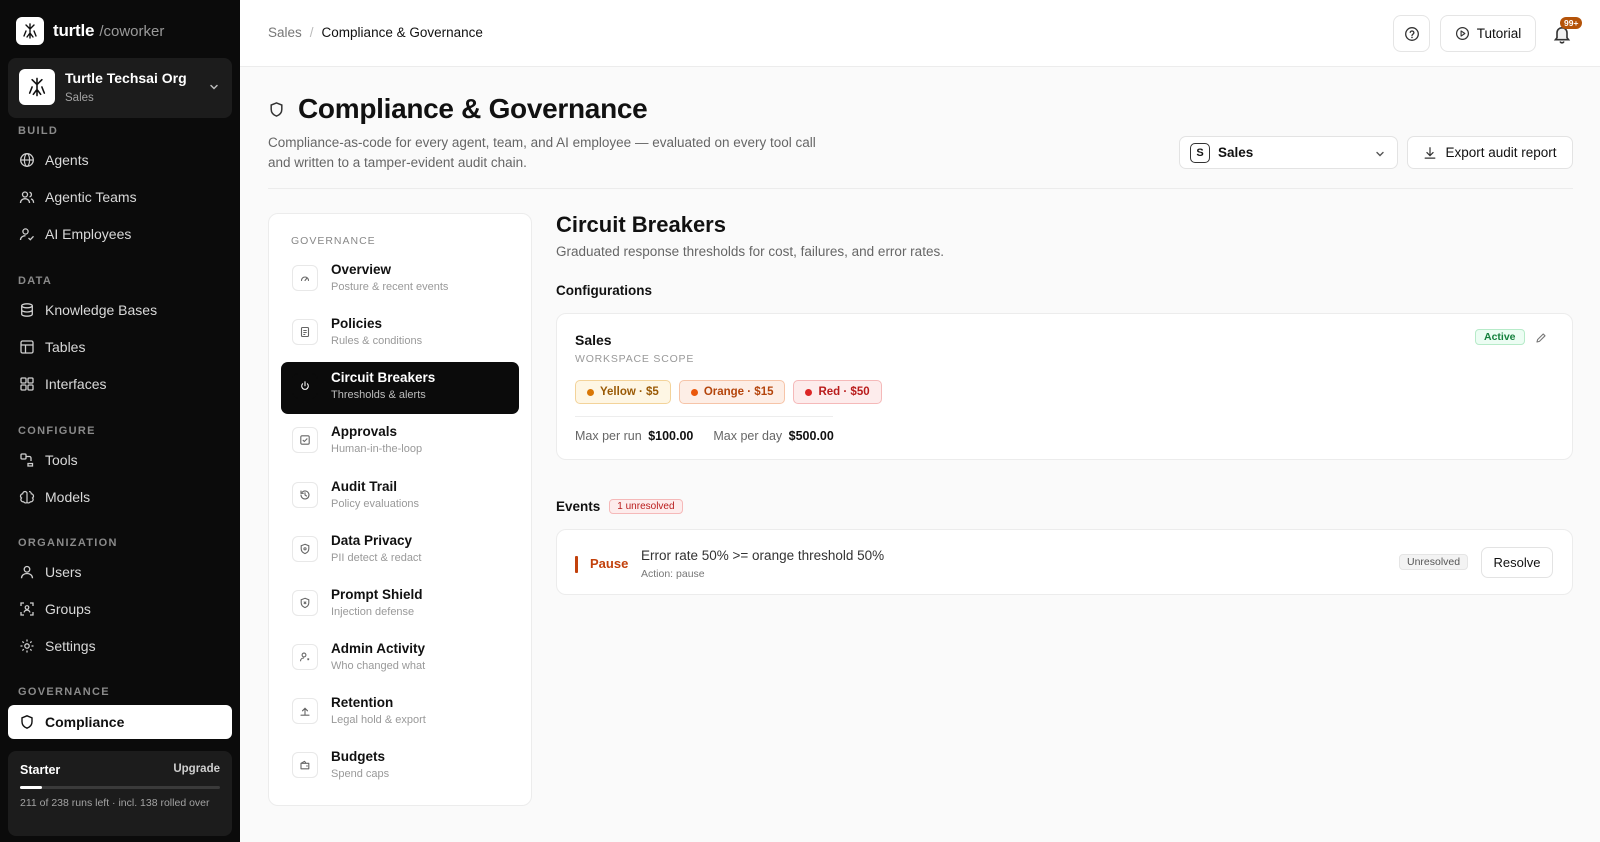  I want to click on shield-lock-icon, so click(305, 549).